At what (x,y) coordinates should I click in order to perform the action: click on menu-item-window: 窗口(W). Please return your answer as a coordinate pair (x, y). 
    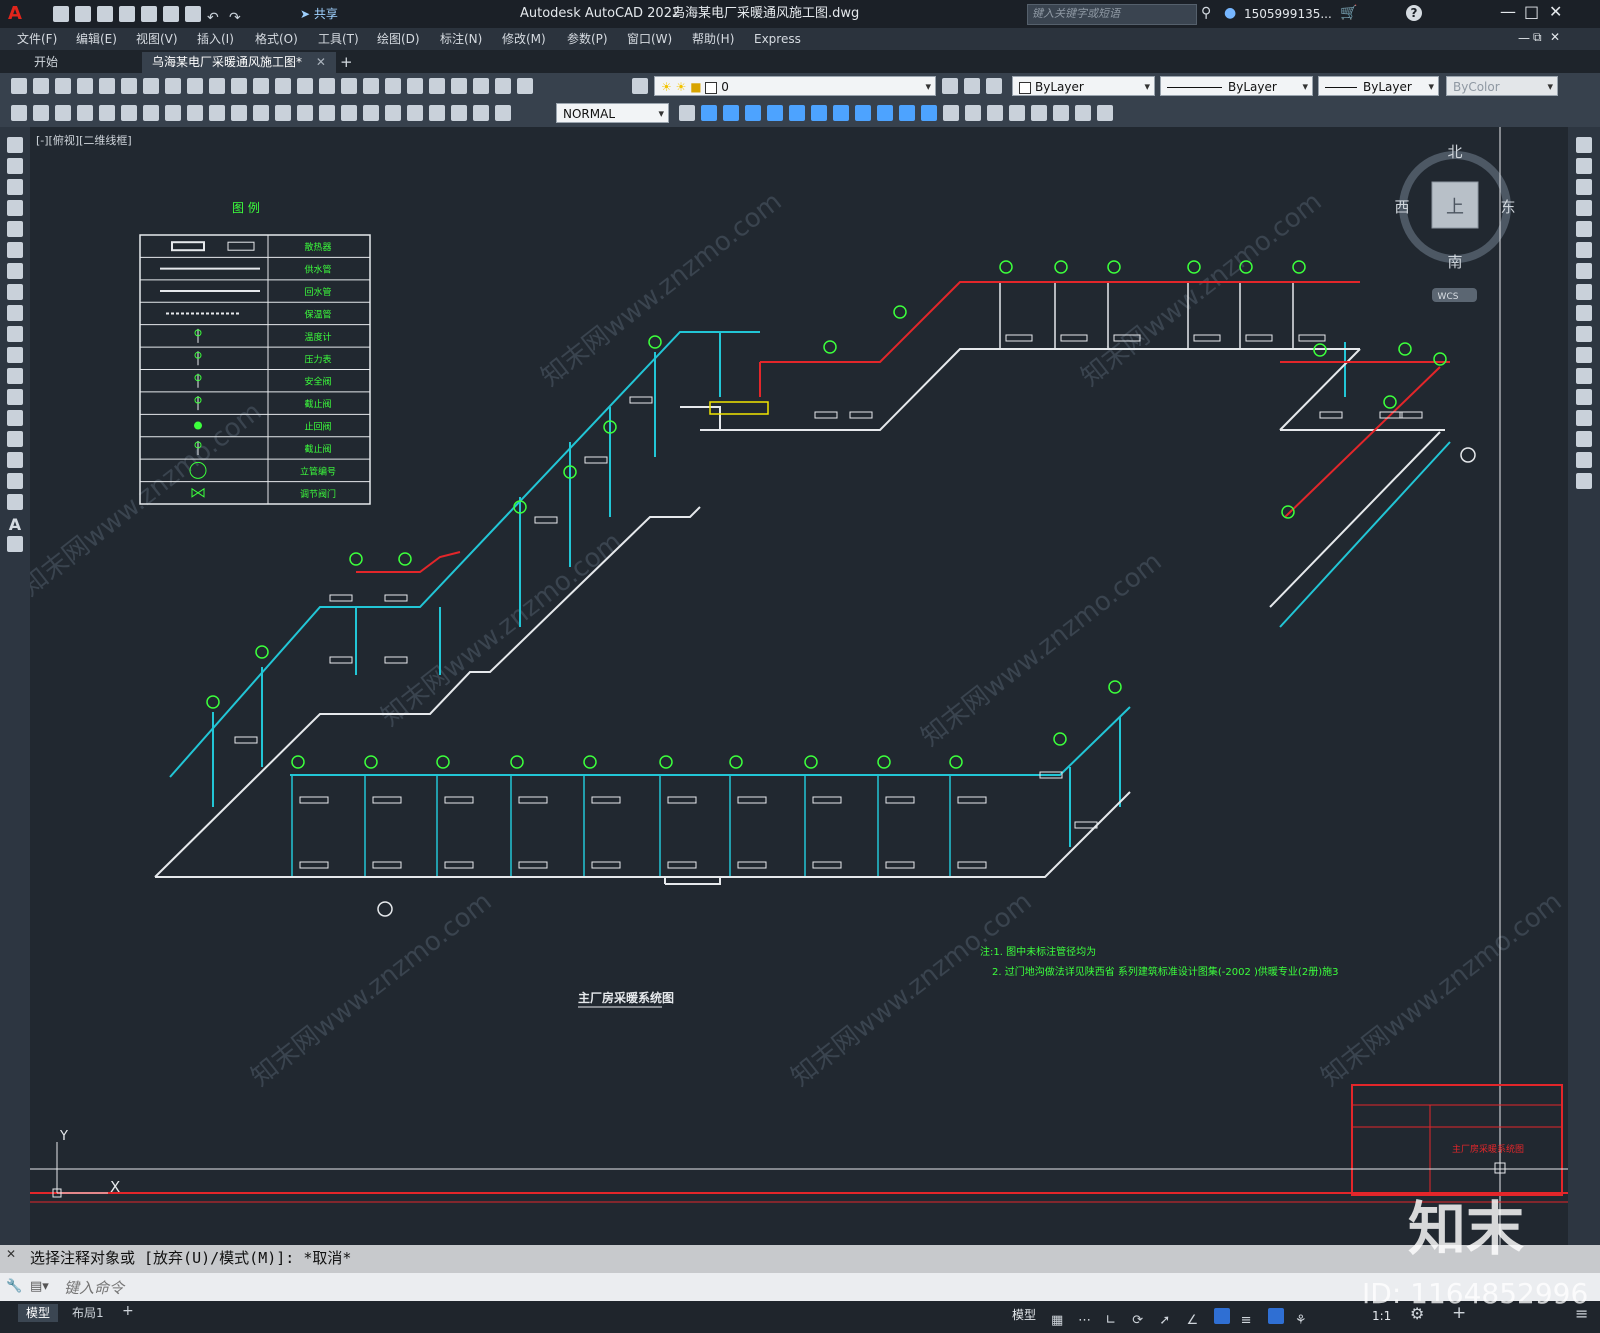
    Looking at the image, I should click on (649, 39).